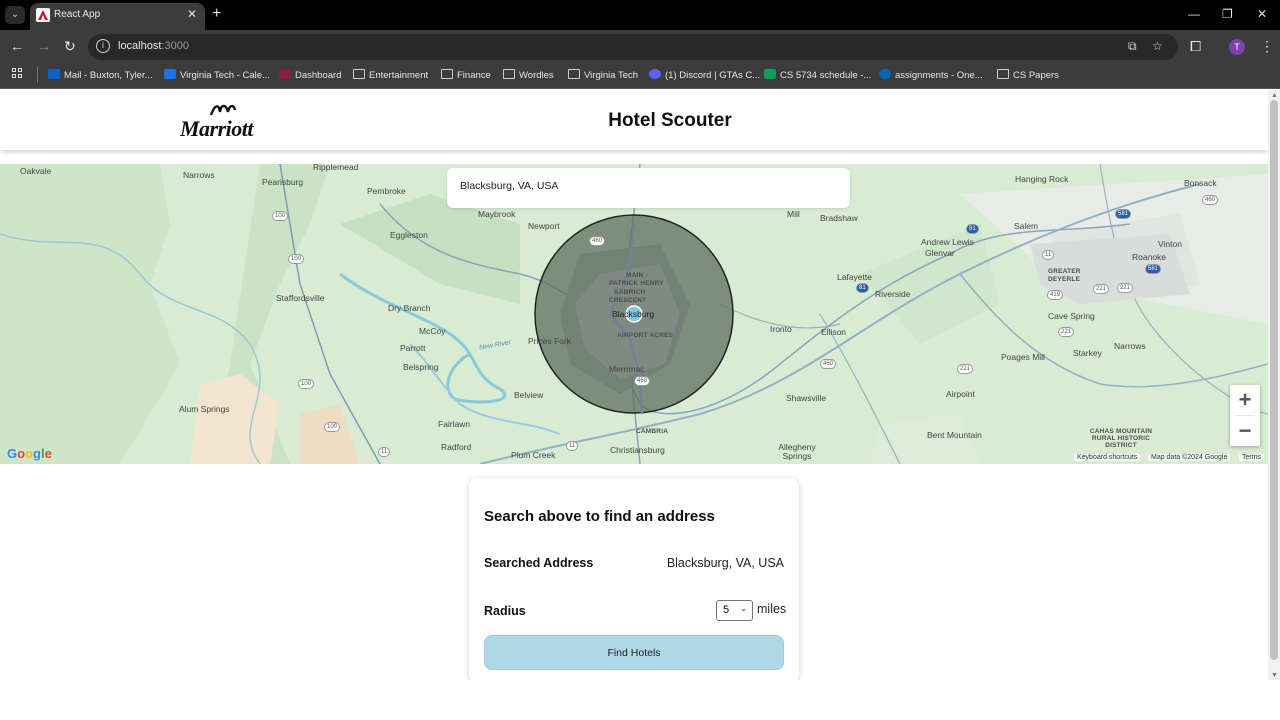 This screenshot has width=1280, height=720. I want to click on scroll-down-icon: ▼, so click(1274, 675).